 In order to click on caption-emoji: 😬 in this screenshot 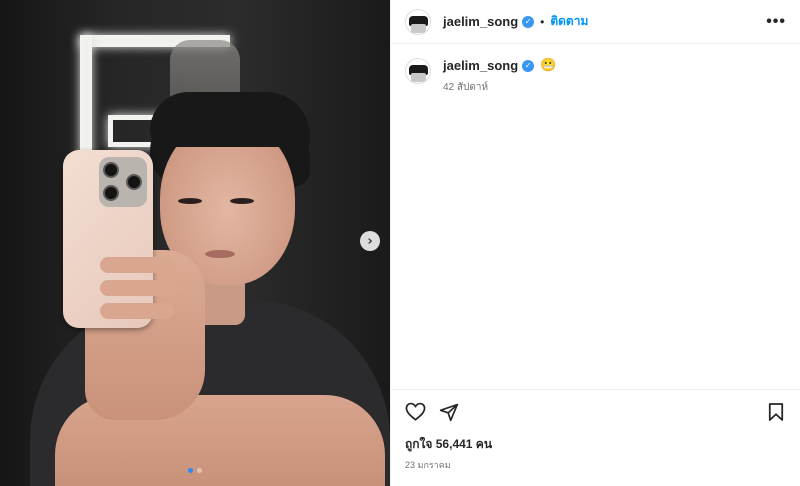, I will do `click(548, 65)`.